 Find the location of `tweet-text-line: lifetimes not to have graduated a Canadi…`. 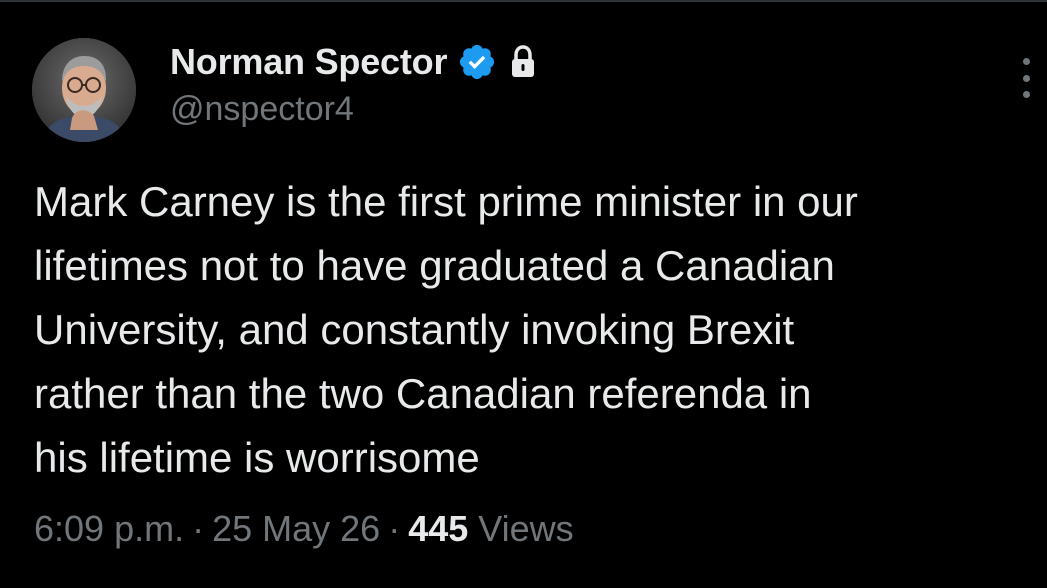

tweet-text-line: lifetimes not to have graduated a Canadi… is located at coordinates (434, 265).